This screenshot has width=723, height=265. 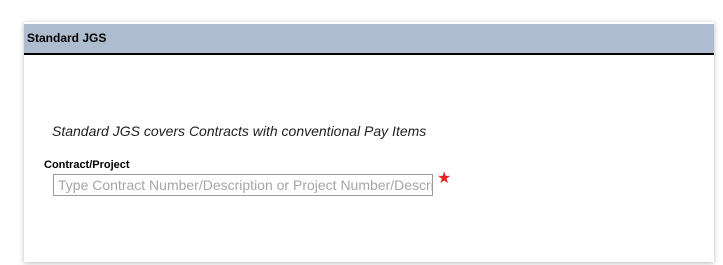 I want to click on section-header: Standard JGS, so click(x=369, y=39).